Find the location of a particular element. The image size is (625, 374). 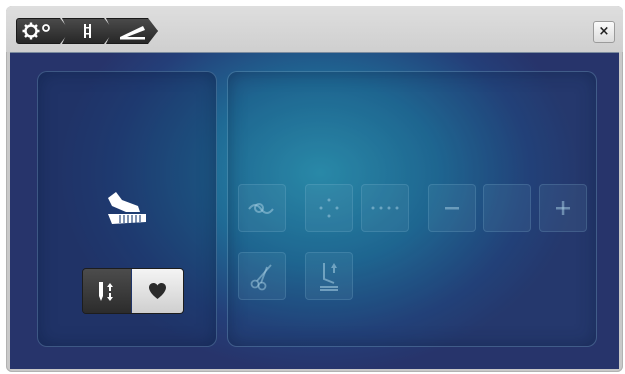

breadcrumb-setup is located at coordinates (43, 31).